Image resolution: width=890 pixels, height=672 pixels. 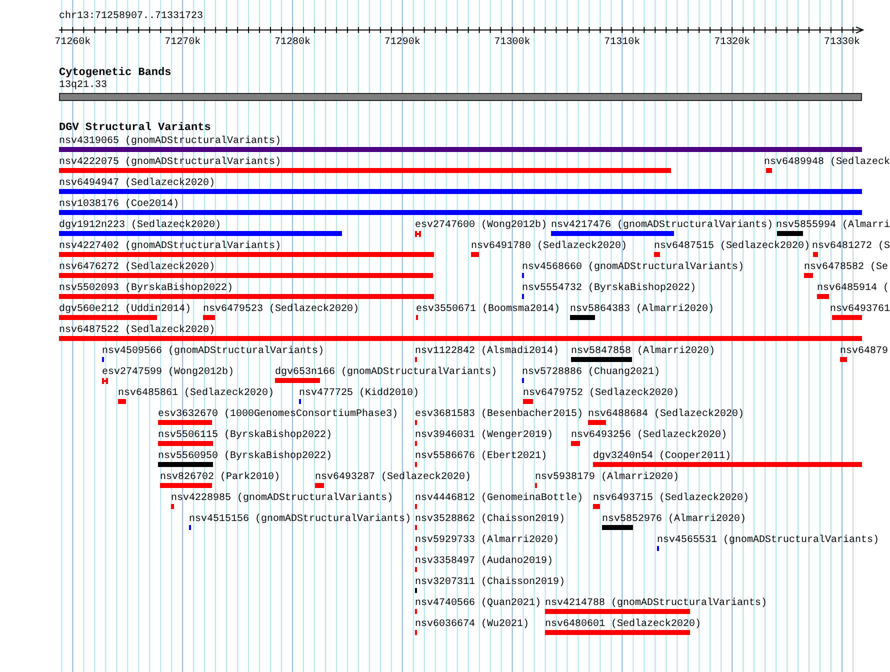 I want to click on variant-label: nsv4509566 (gnomADStructuralVariants), so click(x=213, y=351).